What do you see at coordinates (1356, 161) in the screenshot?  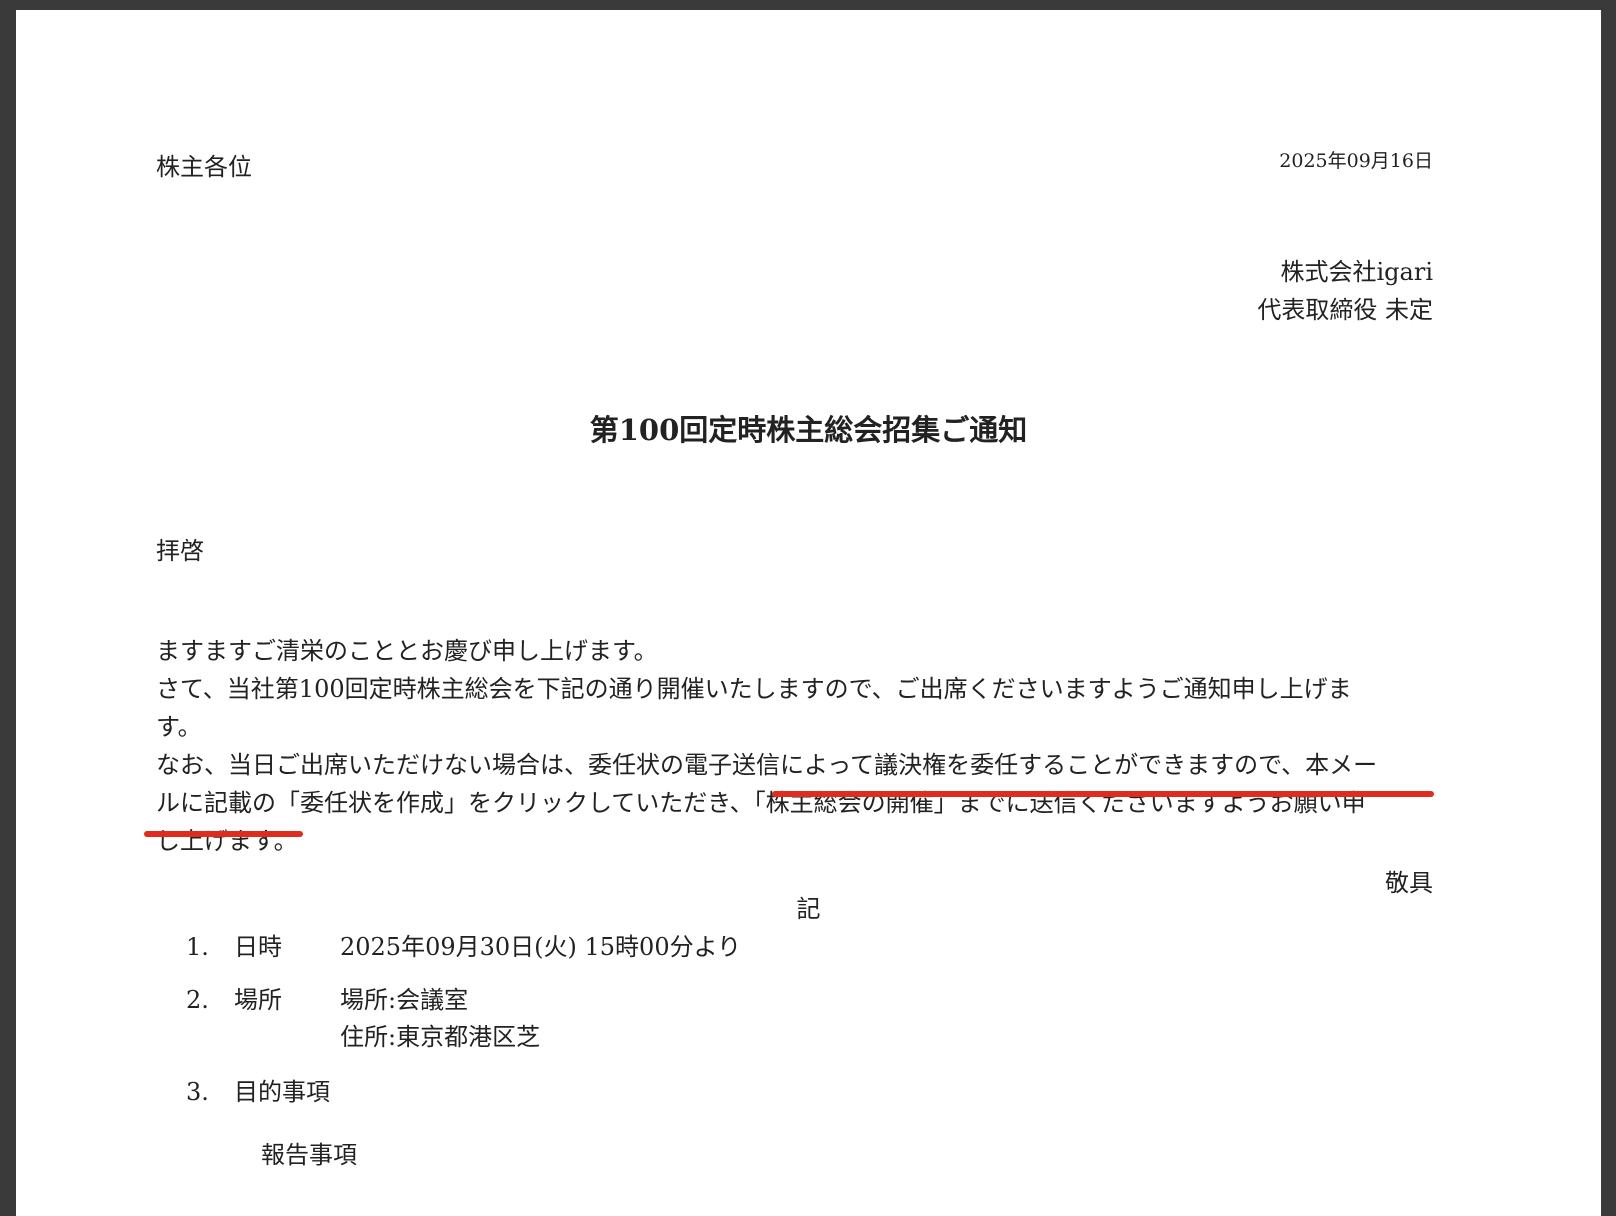 I see `document-date: 2025年09月16日` at bounding box center [1356, 161].